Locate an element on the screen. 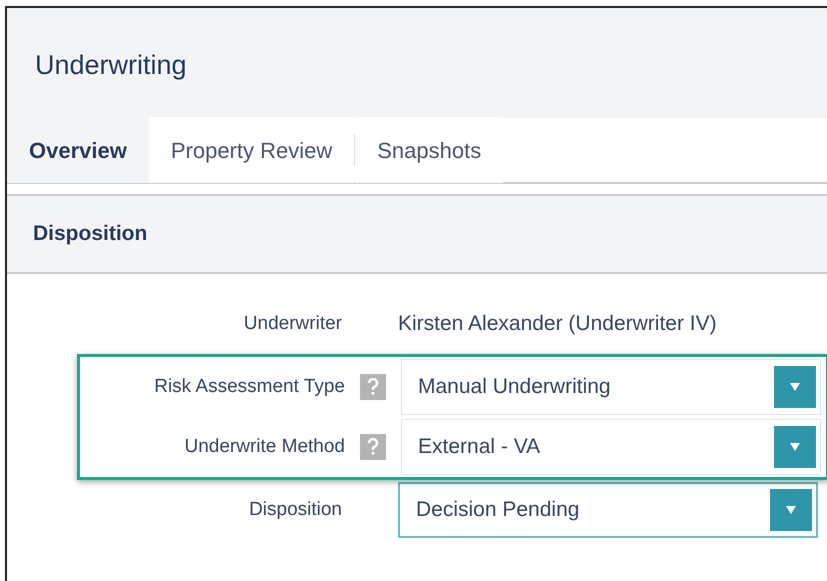 The width and height of the screenshot is (827, 581). field-value: Kirsten Alexander (Underwriter IV) is located at coordinates (557, 324).